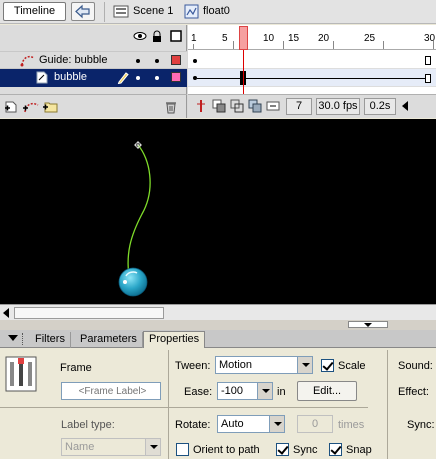 This screenshot has height=459, width=436. Describe the element at coordinates (312, 37) in the screenshot. I see `frame-ruler: 1 5 10 15 20 25 30` at that location.